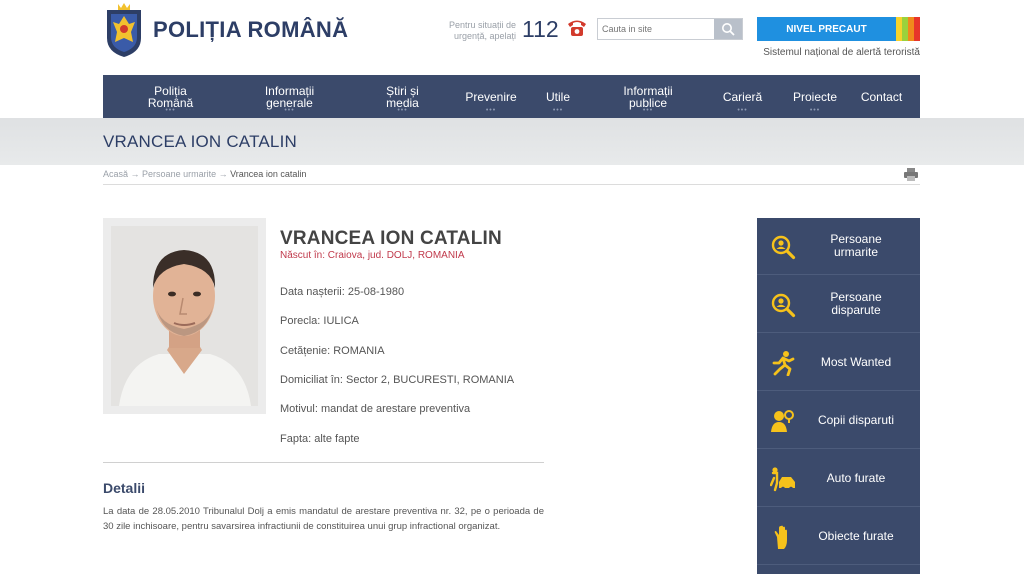  I want to click on page-title: VRANCEA ION CATALIN, so click(200, 141).